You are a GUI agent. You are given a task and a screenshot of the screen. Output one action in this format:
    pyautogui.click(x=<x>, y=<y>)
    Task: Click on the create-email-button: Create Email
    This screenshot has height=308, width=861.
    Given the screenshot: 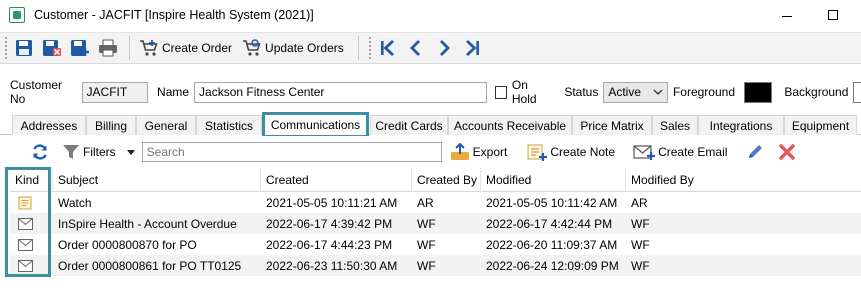 What is the action you would take?
    pyautogui.click(x=680, y=152)
    